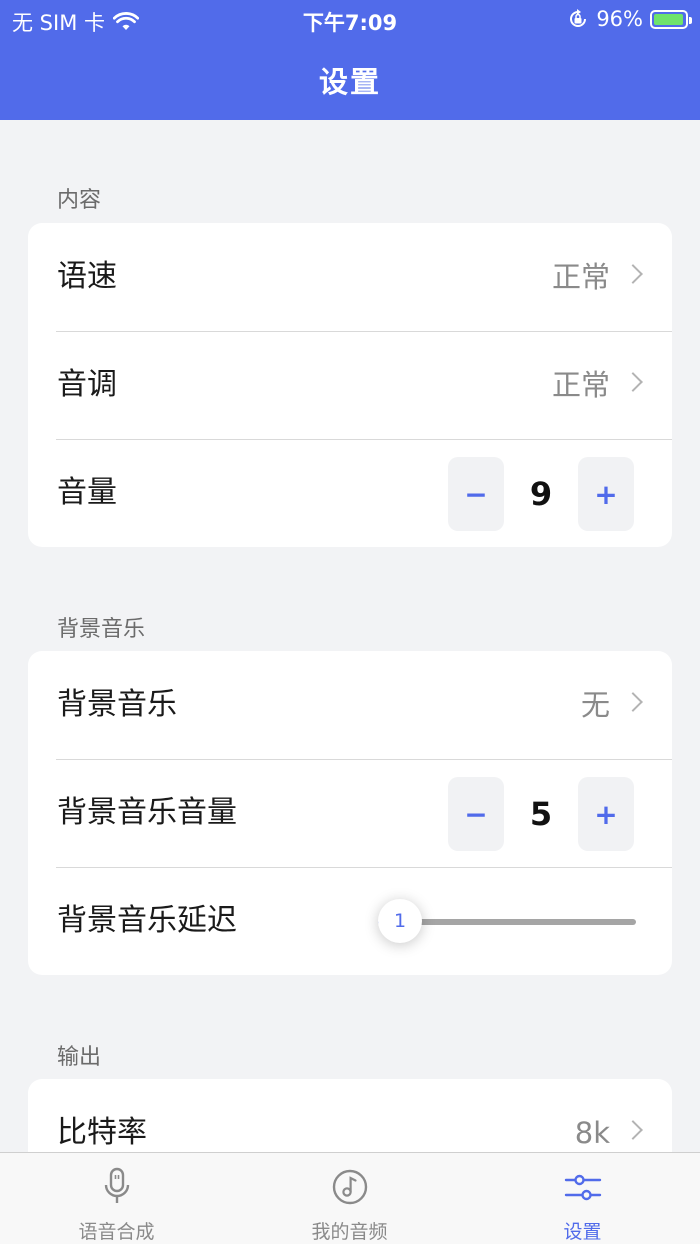  I want to click on status-bar: 无 SIM 卡 下午7:09 96%, so click(350, 20).